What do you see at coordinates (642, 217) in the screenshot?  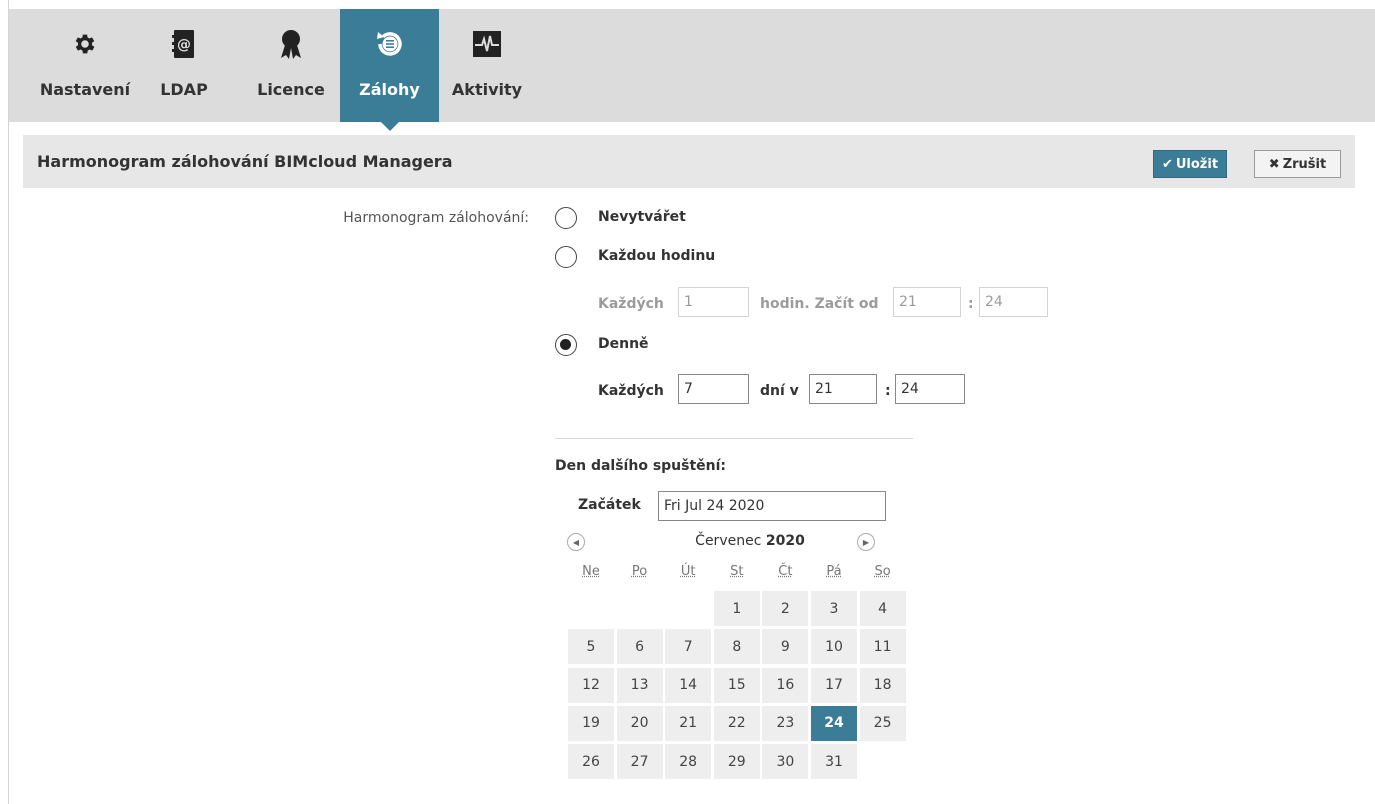 I see `option-never-label: Nevytvářet` at bounding box center [642, 217].